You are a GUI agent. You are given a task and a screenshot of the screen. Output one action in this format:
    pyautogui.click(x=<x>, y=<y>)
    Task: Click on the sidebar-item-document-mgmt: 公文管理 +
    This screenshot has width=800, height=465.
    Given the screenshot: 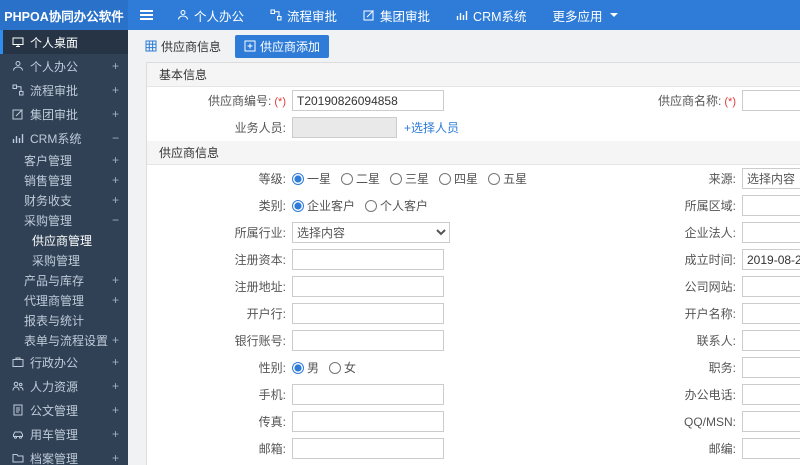 What is the action you would take?
    pyautogui.click(x=64, y=410)
    